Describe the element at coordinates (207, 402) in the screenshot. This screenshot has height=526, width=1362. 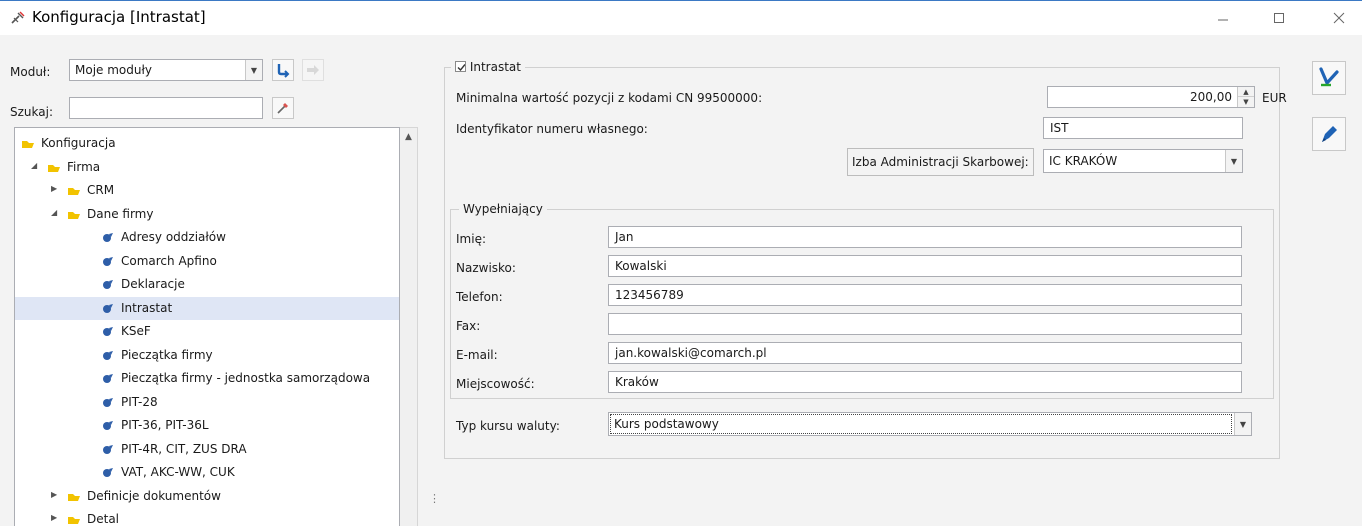
I see `tree-item: PIT-28` at that location.